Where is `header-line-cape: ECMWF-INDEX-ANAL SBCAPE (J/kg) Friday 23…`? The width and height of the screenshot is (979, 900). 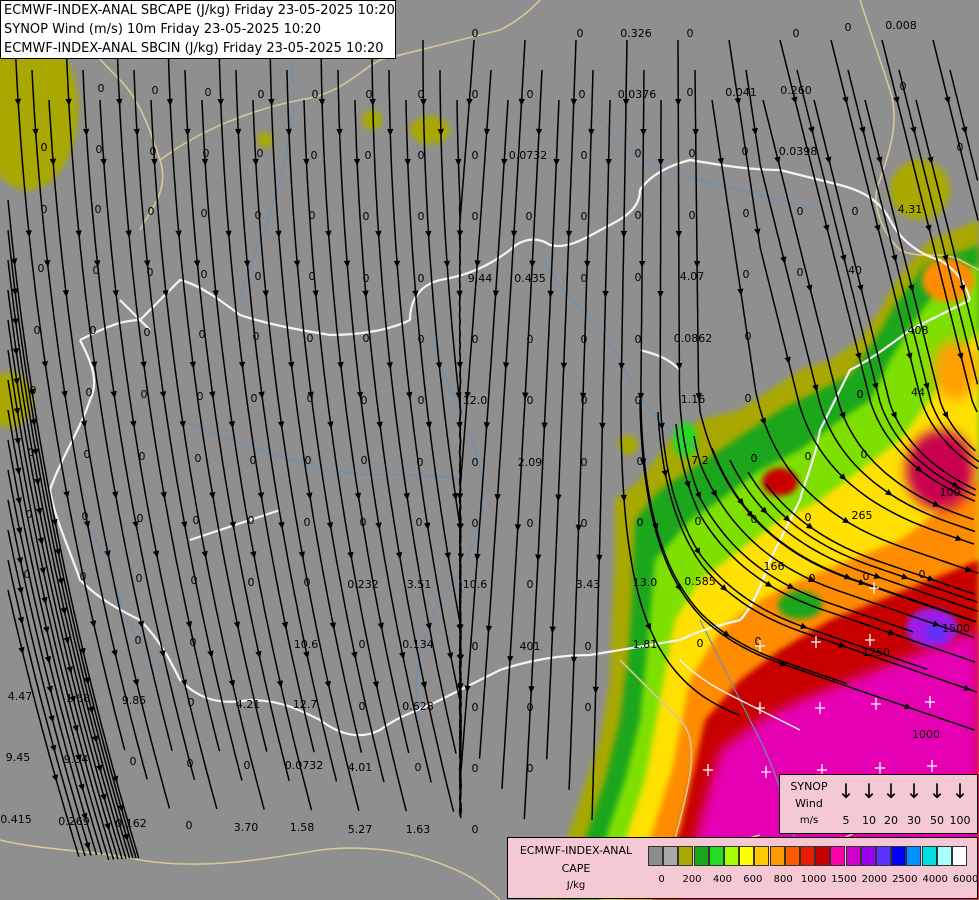 header-line-cape: ECMWF-INDEX-ANAL SBCAPE (J/kg) Friday 23… is located at coordinates (199, 10).